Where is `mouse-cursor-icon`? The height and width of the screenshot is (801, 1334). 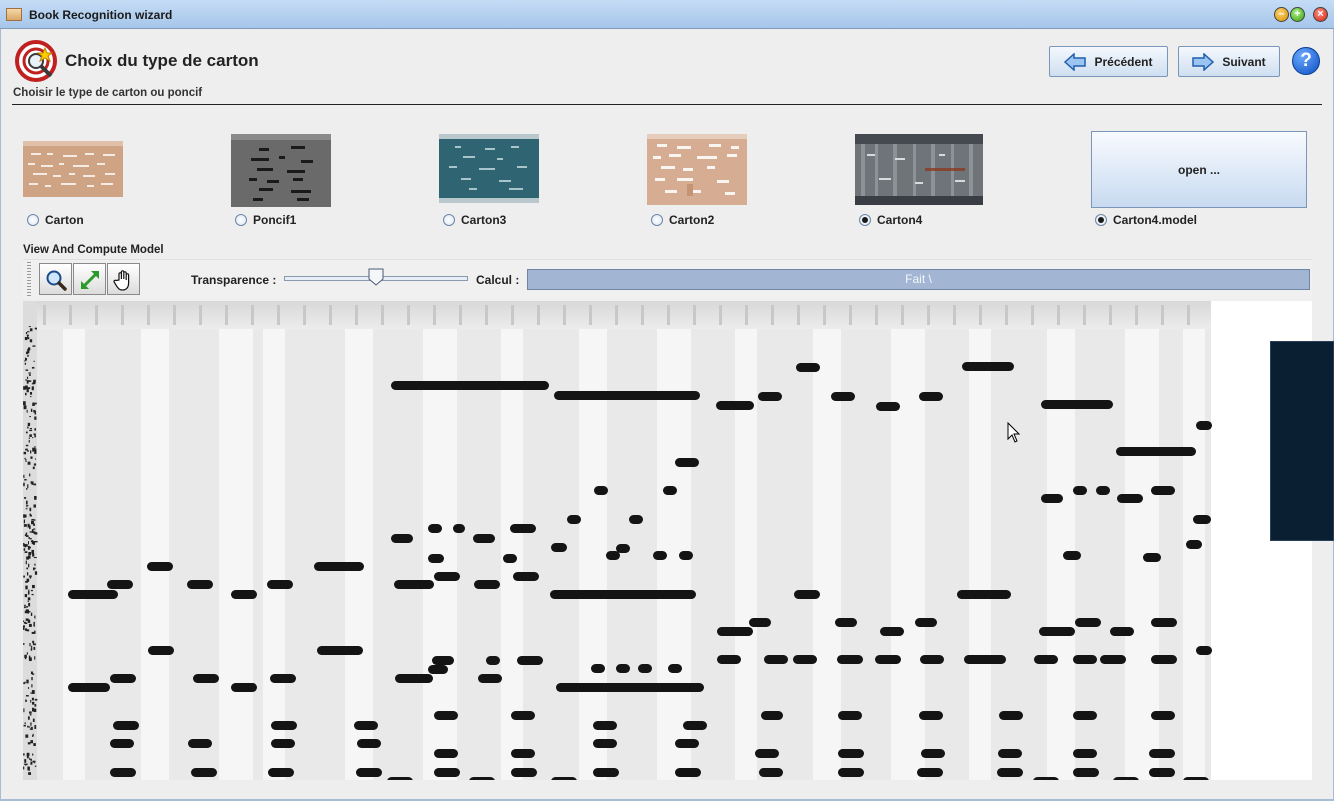
mouse-cursor-icon is located at coordinates (1014, 435).